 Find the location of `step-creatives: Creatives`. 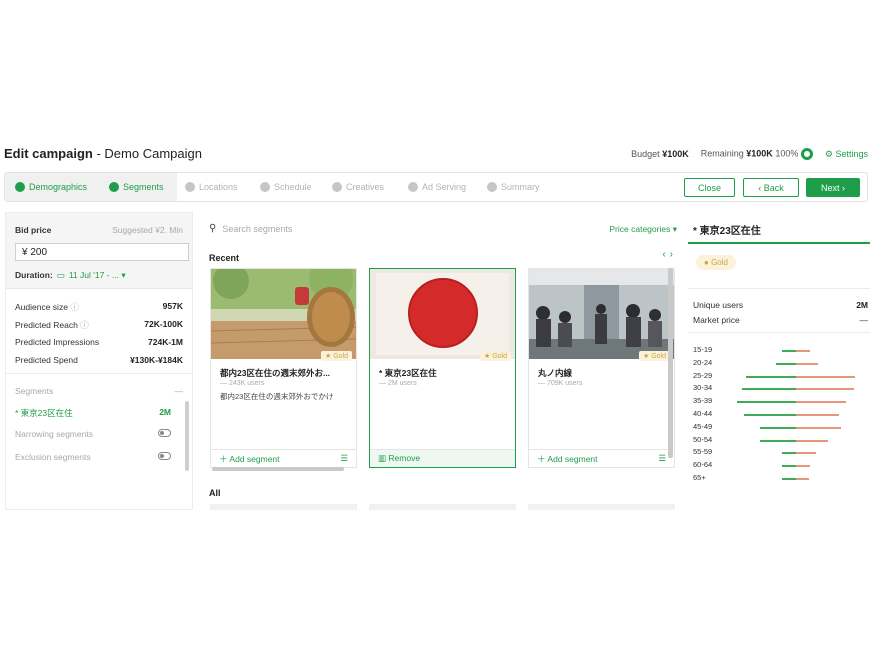

step-creatives: Creatives is located at coordinates (358, 187).